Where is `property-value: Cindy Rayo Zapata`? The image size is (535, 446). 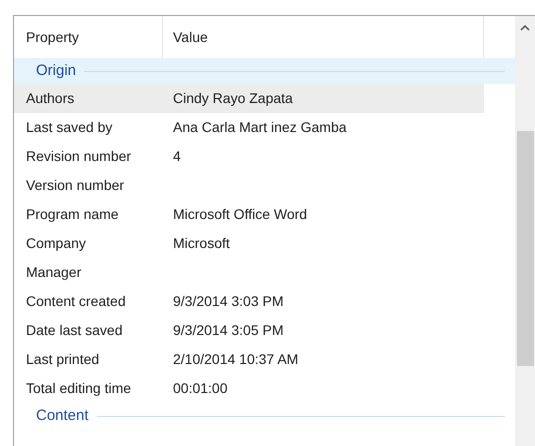 property-value: Cindy Rayo Zapata is located at coordinates (232, 98).